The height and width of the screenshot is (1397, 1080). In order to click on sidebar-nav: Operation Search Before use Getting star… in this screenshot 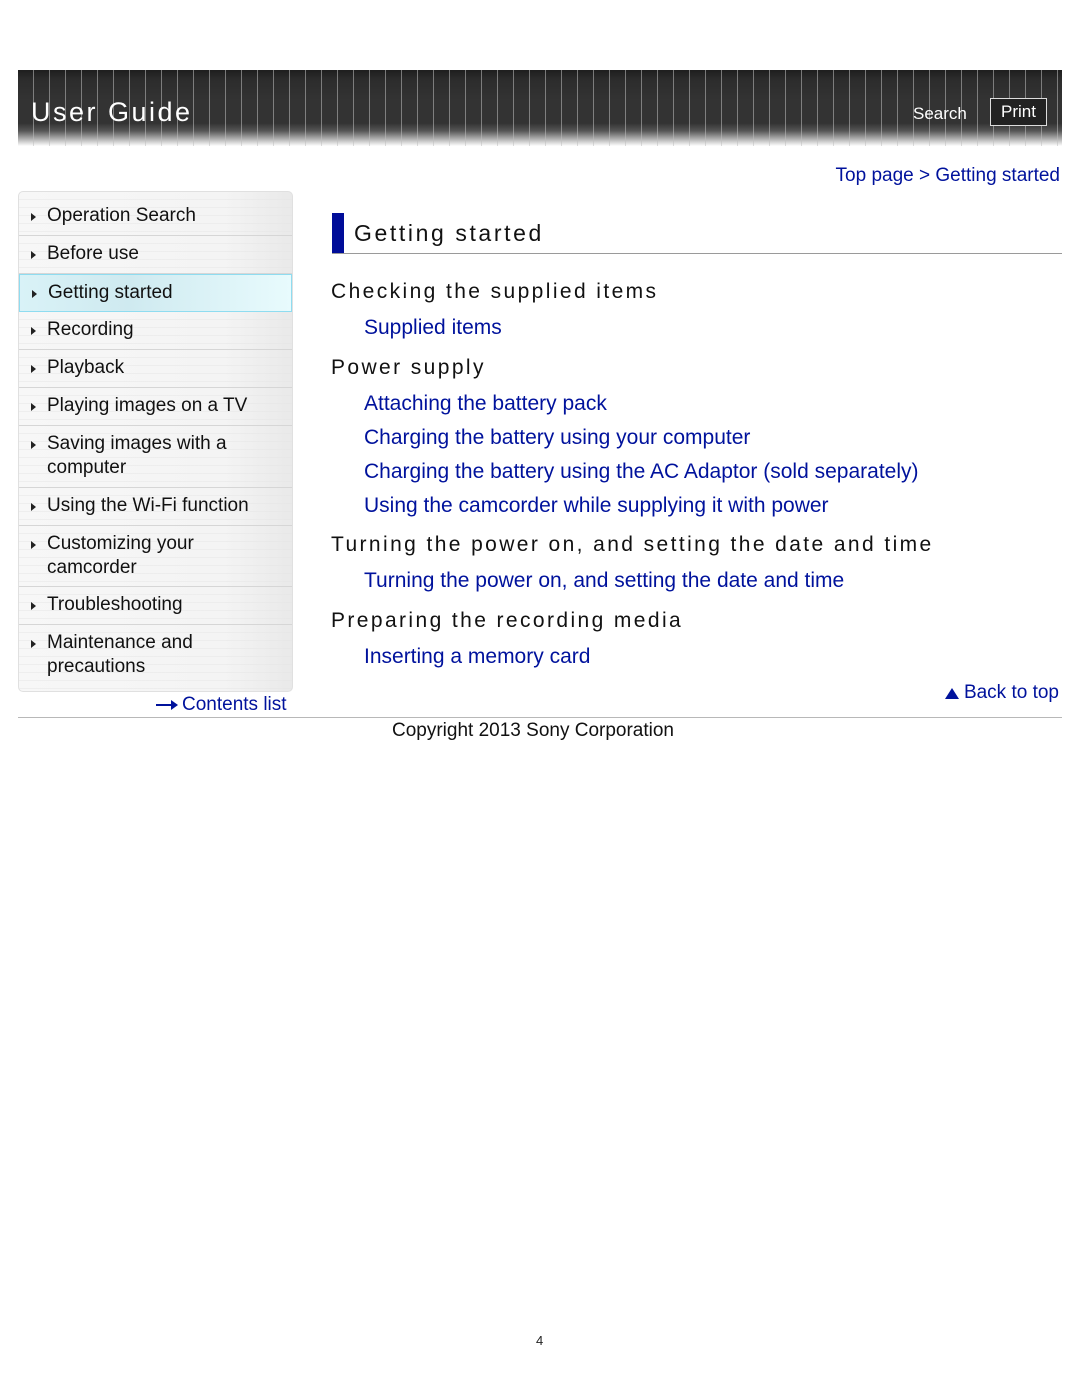, I will do `click(155, 441)`.